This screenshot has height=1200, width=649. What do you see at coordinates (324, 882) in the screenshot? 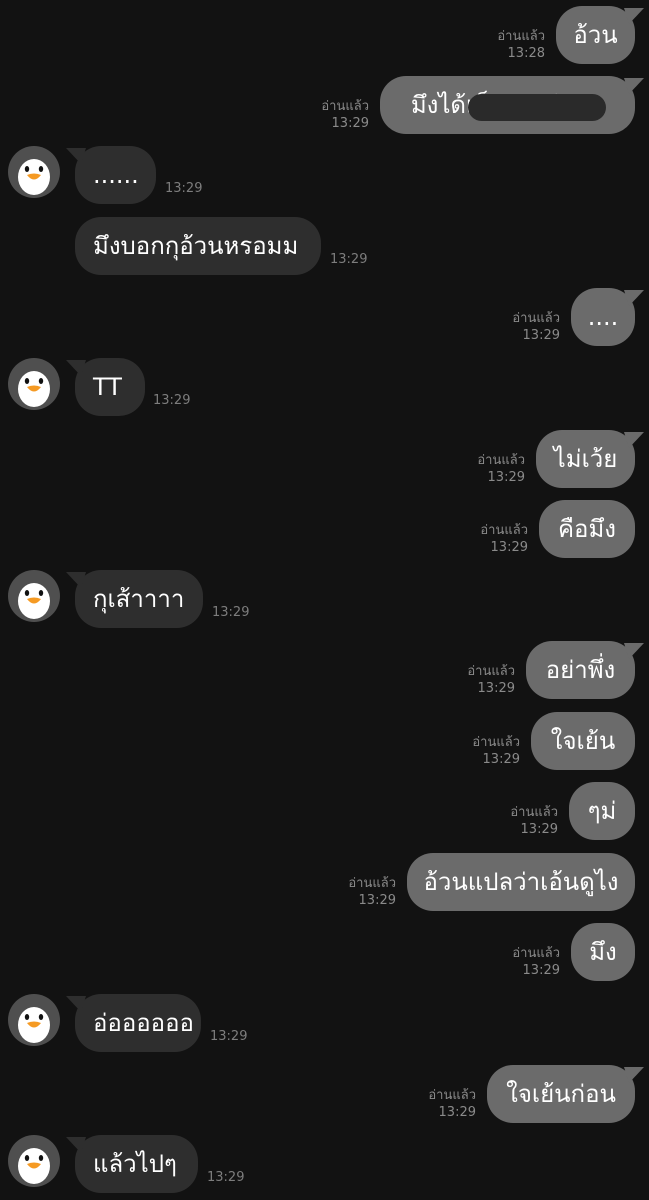
I see `message-row-outgoing: อ่านแล้ว 13:29 อ้วนแปลว่าเอ้นดูไง` at bounding box center [324, 882].